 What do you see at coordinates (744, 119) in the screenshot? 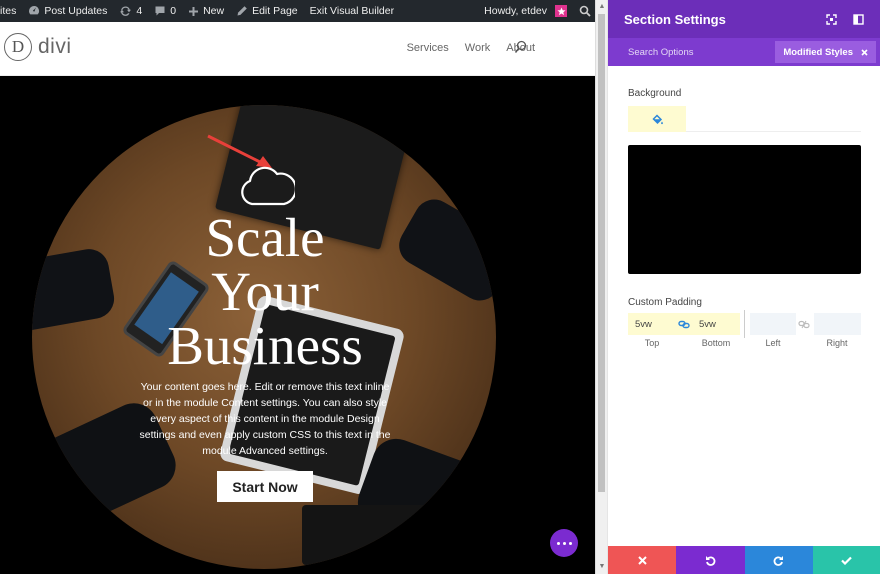
I see `background-type-tabs` at bounding box center [744, 119].